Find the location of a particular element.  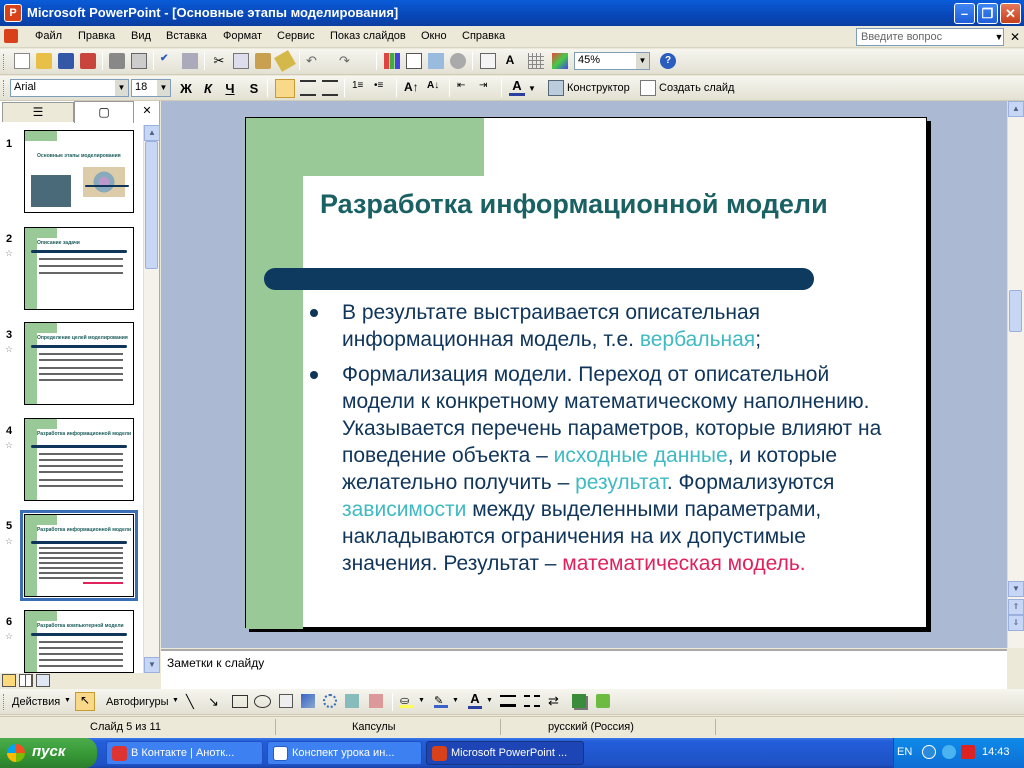

document-icon is located at coordinates (11, 36).